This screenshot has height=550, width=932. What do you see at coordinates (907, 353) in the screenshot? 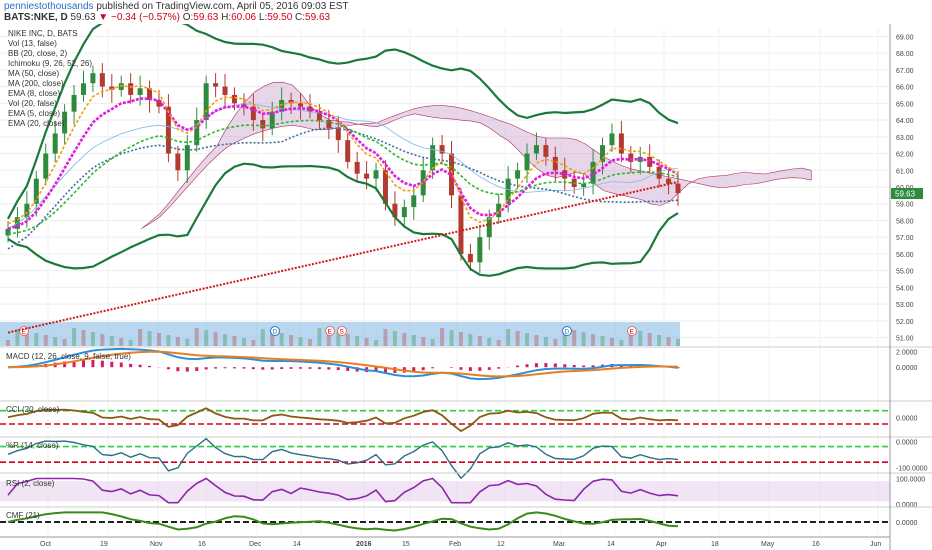
I see `panel-tick-label: 2.0000` at bounding box center [907, 353].